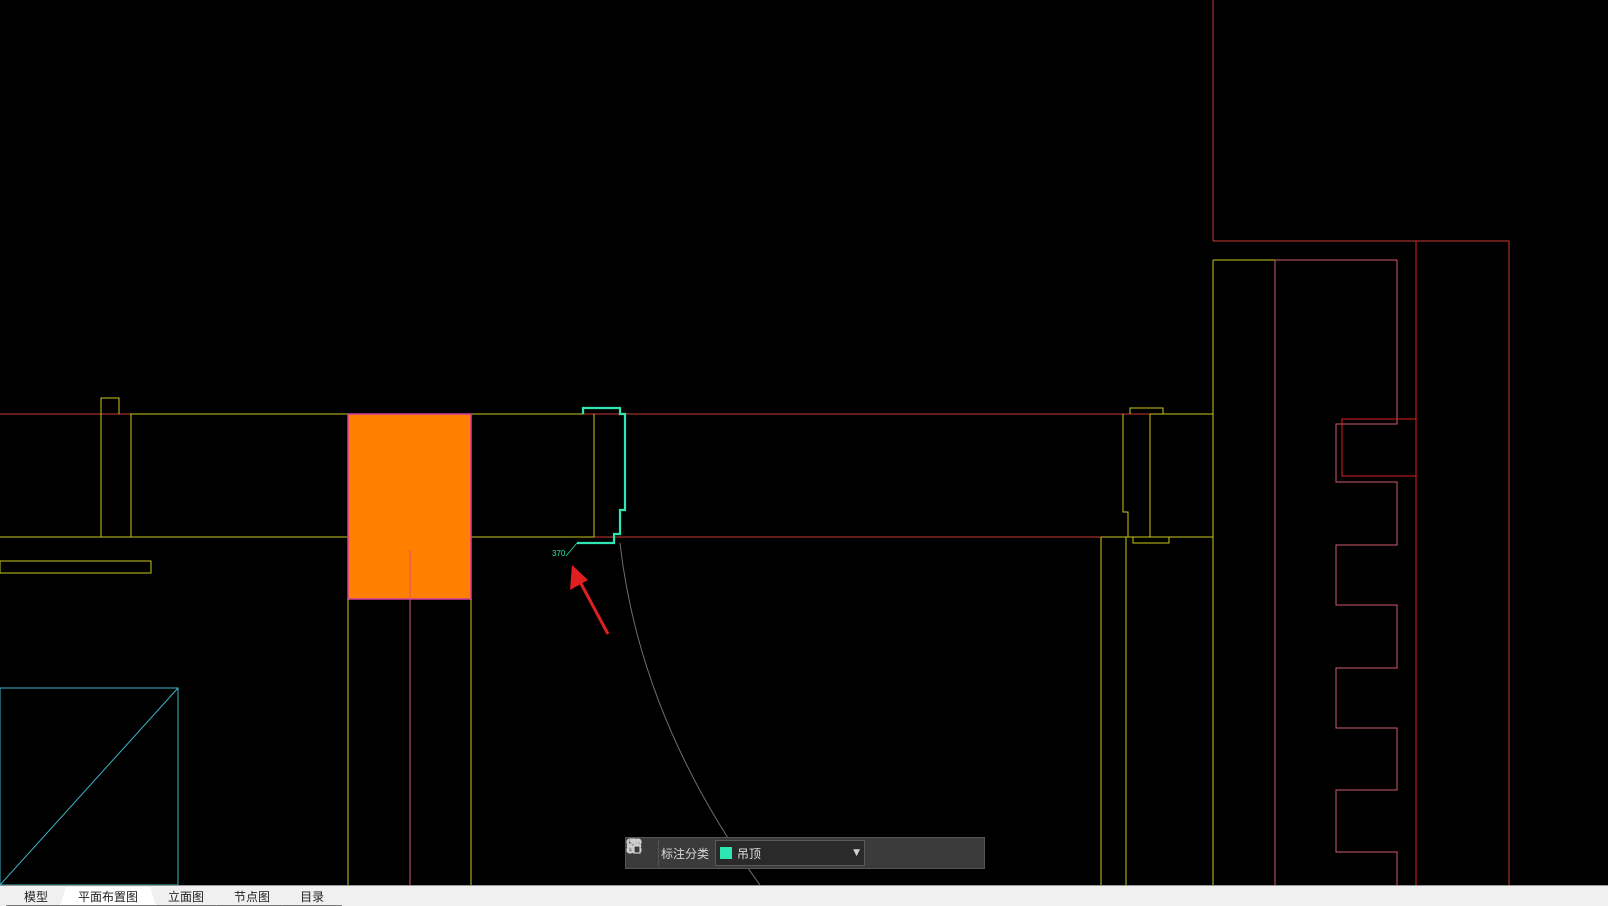  I want to click on move-icon, so click(775, 852).